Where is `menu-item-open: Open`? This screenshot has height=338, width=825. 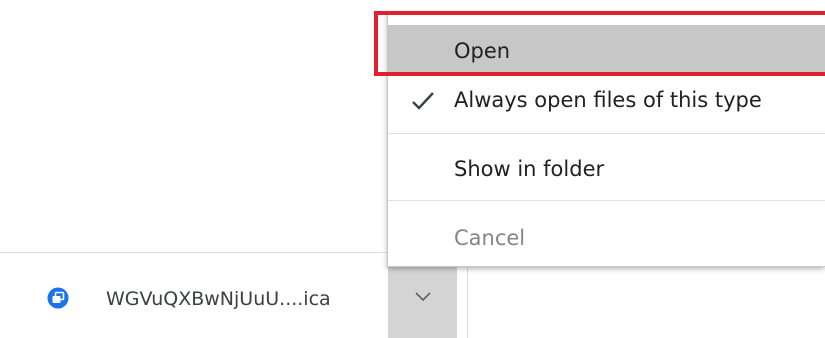 menu-item-open: Open is located at coordinates (606, 50).